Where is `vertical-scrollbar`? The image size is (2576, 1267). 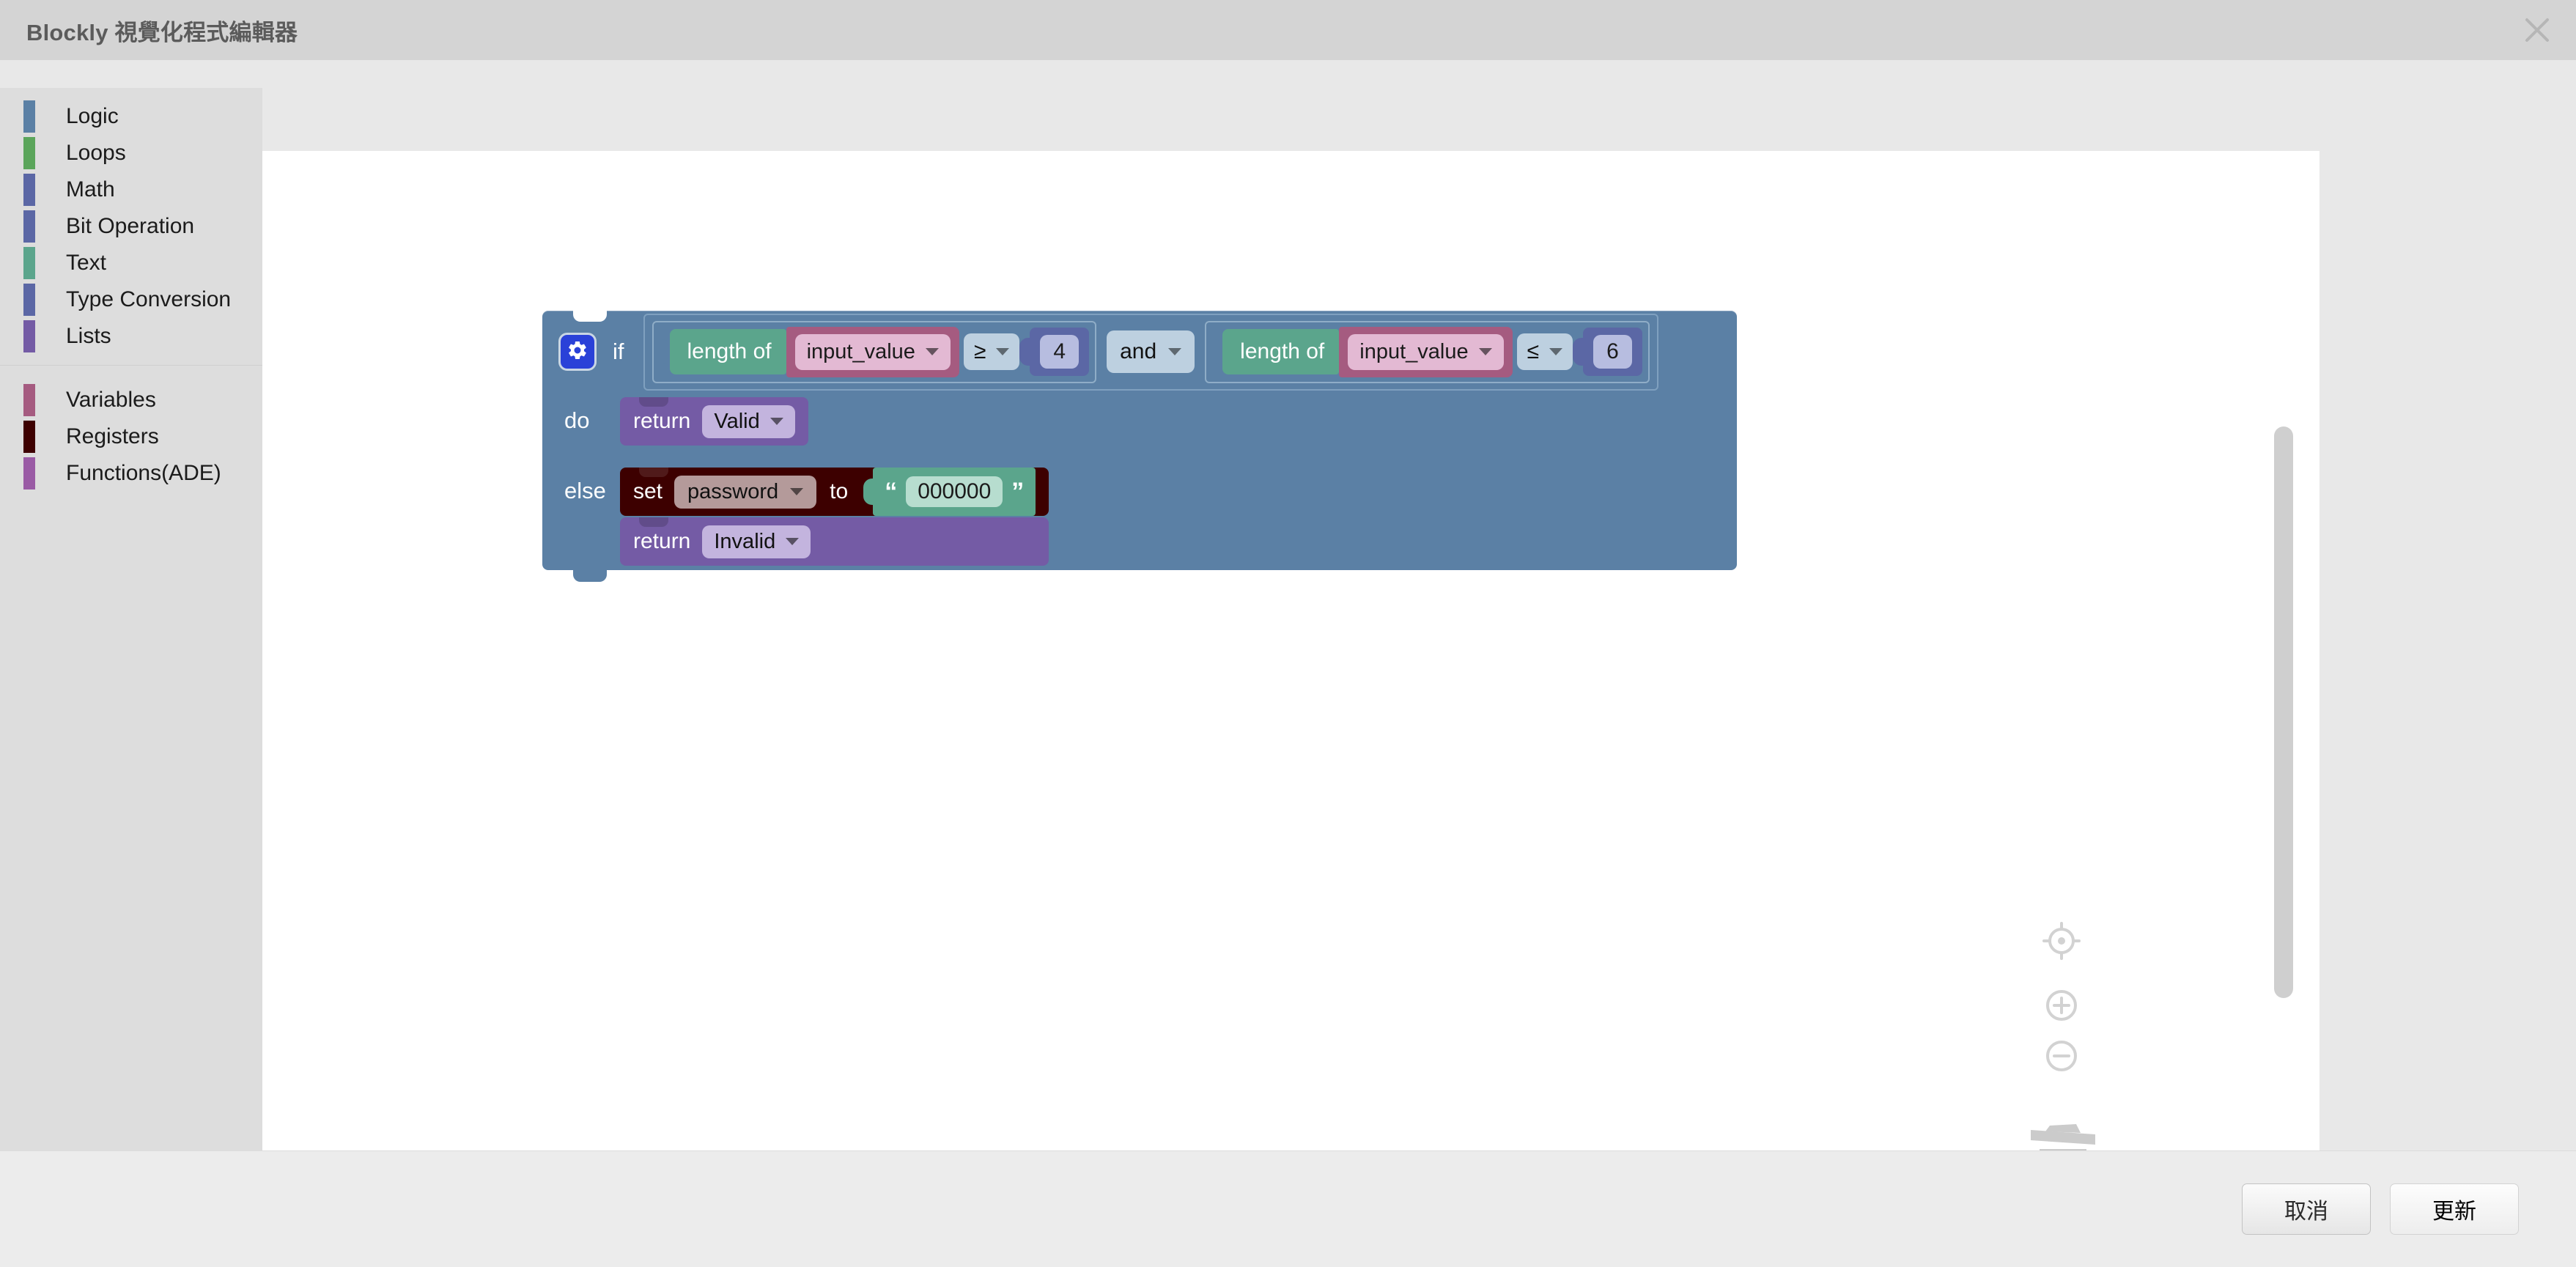
vertical-scrollbar is located at coordinates (2283, 712).